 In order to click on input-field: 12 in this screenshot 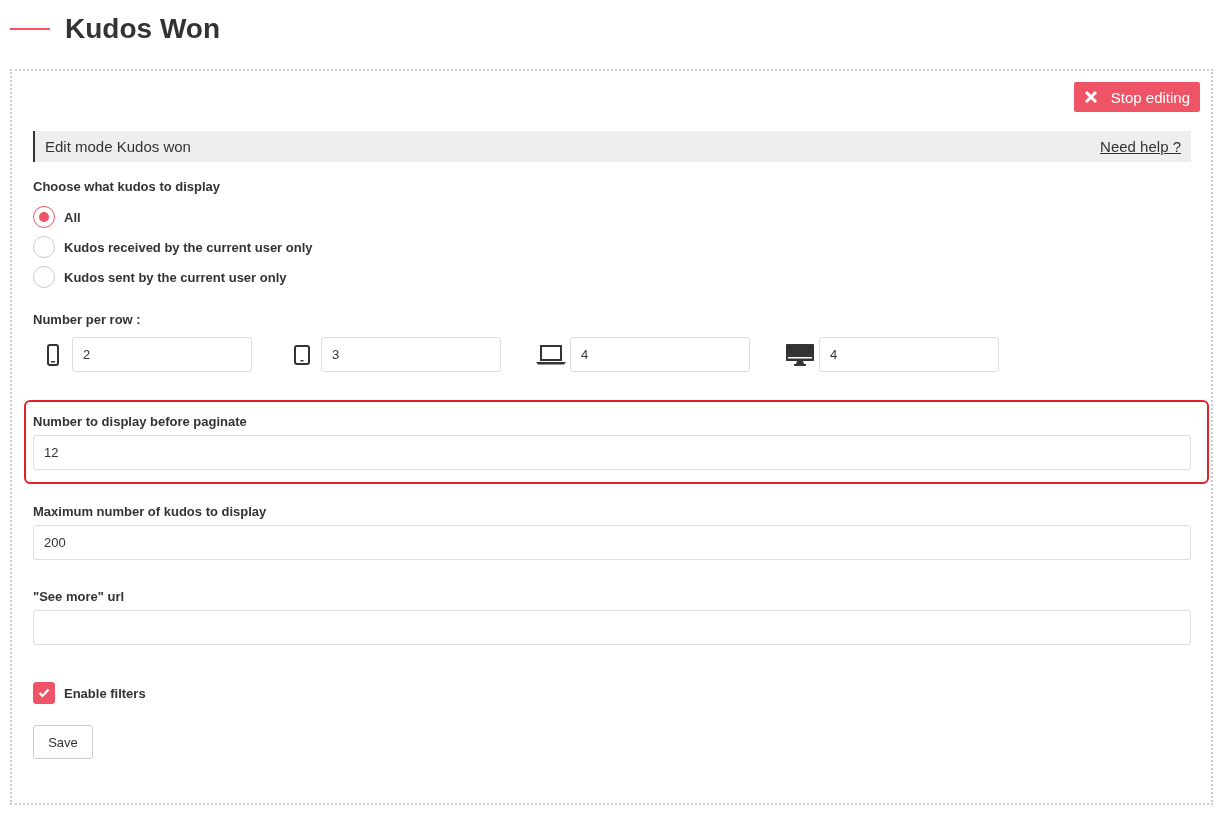, I will do `click(612, 452)`.